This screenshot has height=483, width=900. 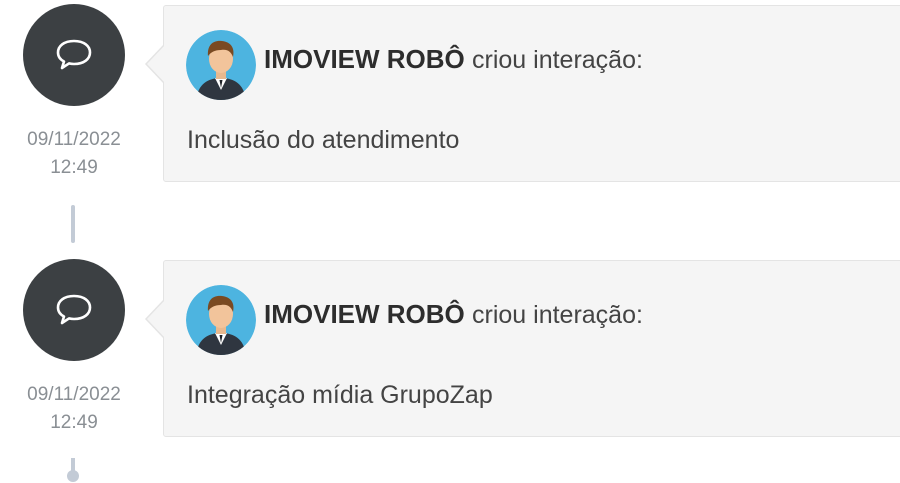 I want to click on interaction-text: Inclusão do atendimento, so click(x=323, y=140).